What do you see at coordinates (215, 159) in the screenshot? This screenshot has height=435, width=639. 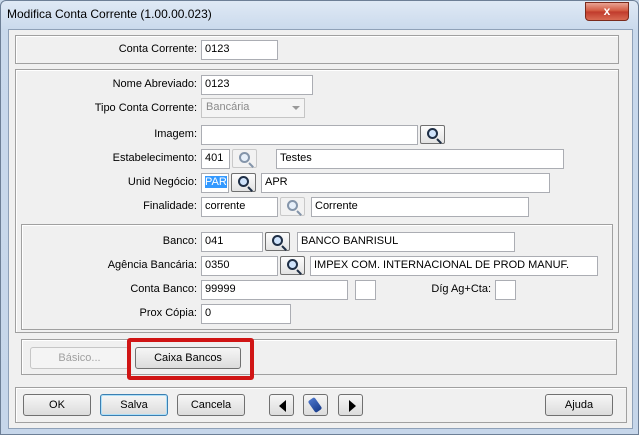 I see `estabelecimento-code-field: 401` at bounding box center [215, 159].